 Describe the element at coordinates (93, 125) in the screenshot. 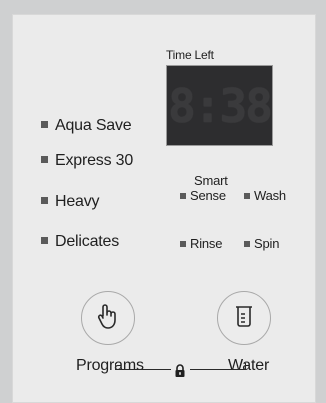

I see `program-label: Aqua Save` at that location.